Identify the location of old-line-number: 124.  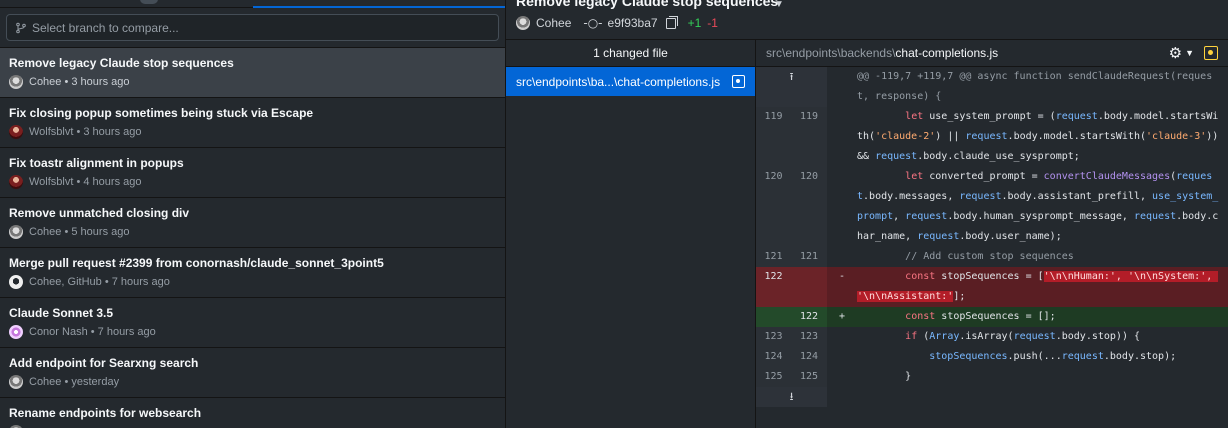
(773, 357).